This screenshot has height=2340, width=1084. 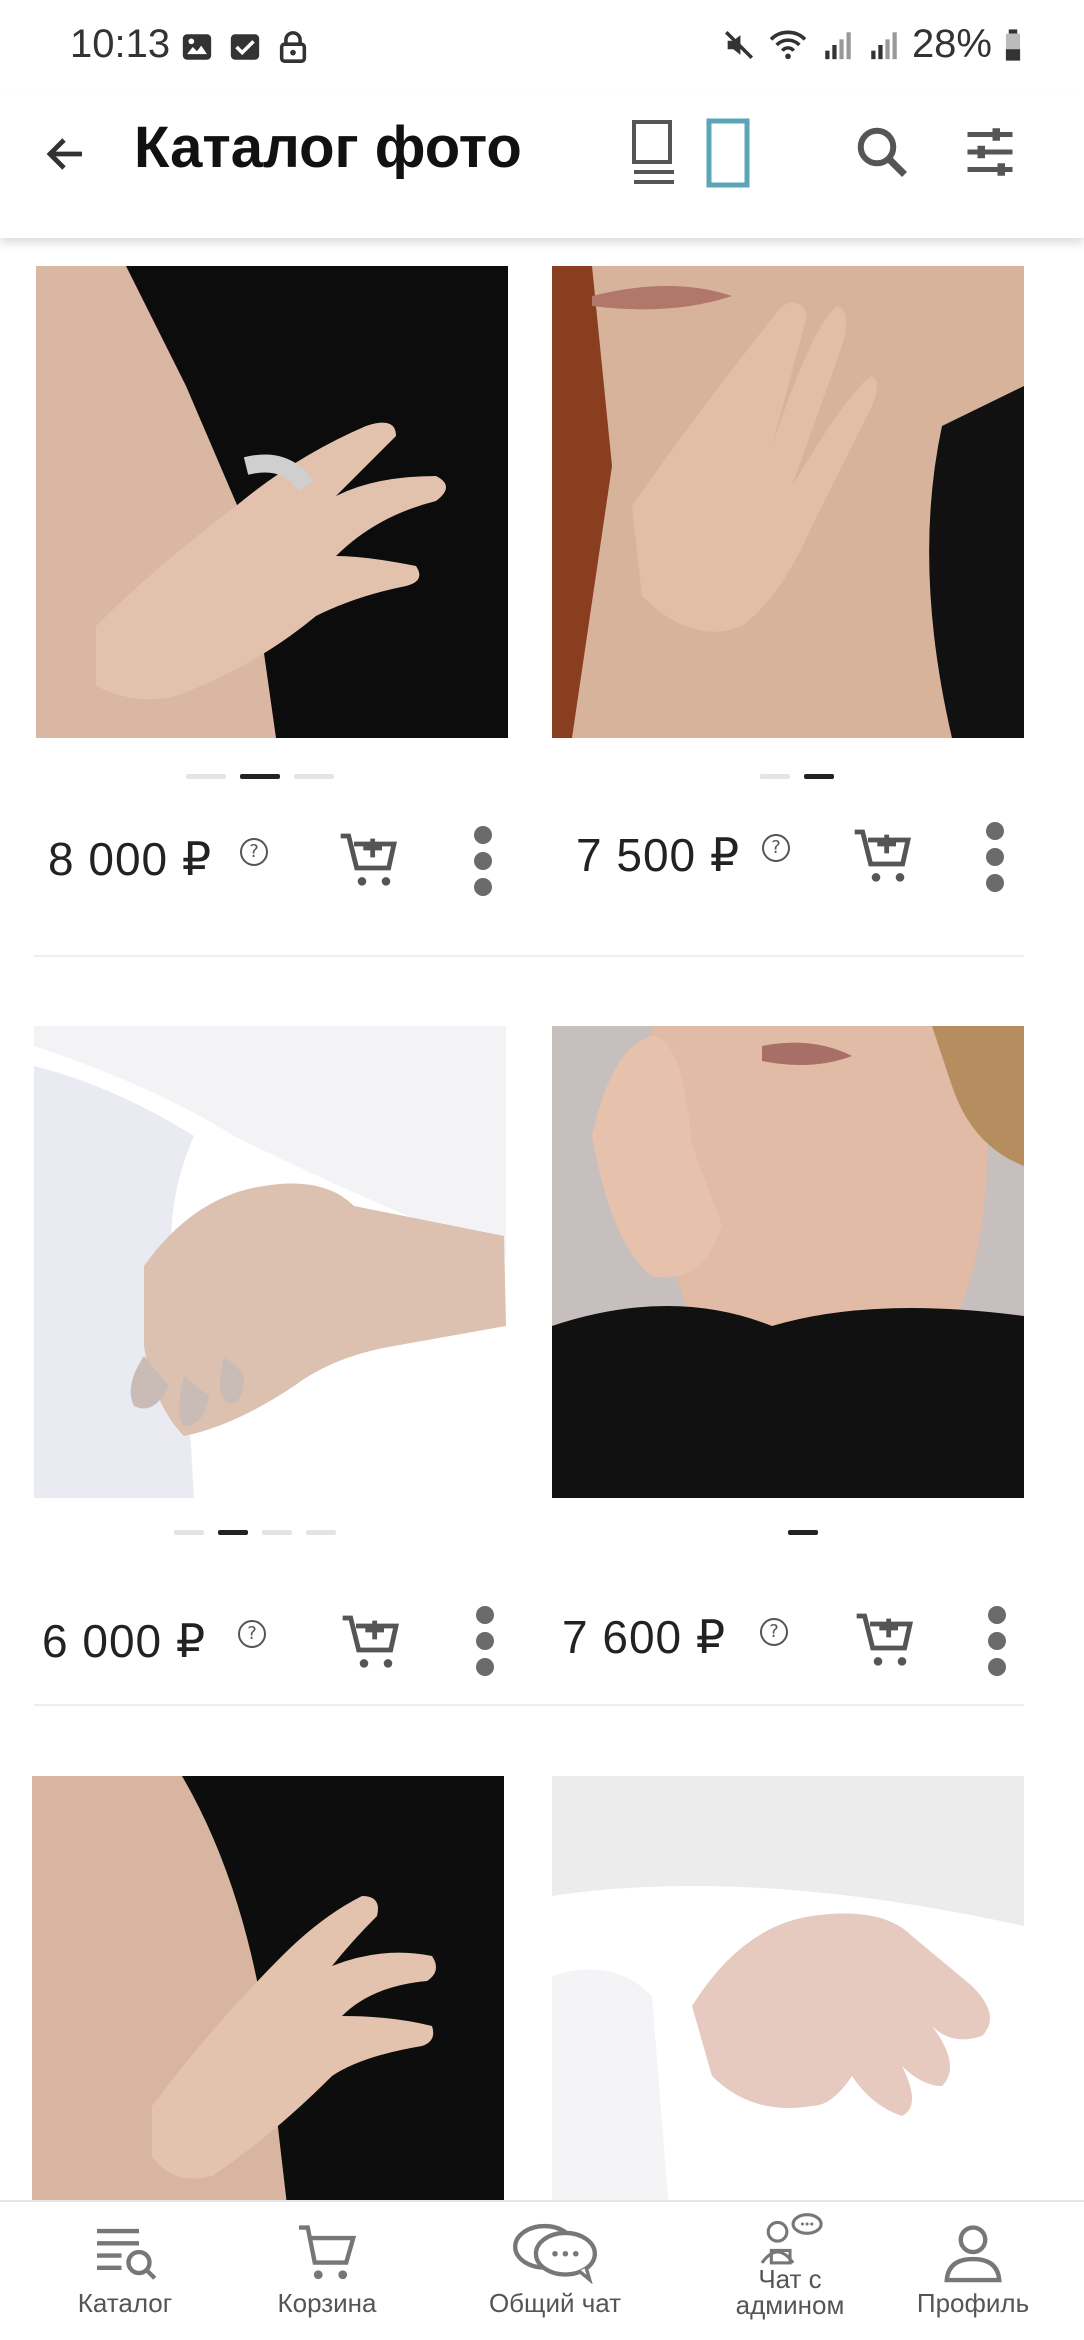 I want to click on bottom-navigation: Каталог Корзина Общий чат Чат с админом, so click(x=542, y=2270).